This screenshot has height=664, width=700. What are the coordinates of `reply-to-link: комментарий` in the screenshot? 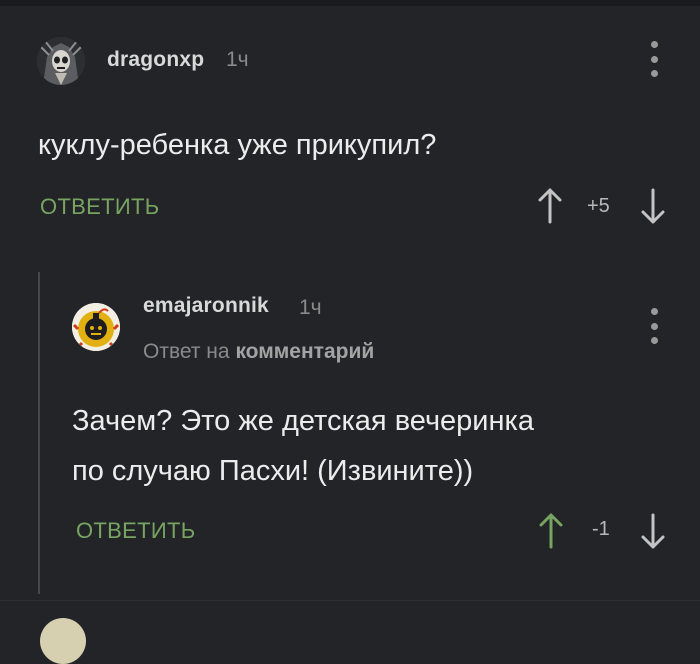 It's located at (304, 351).